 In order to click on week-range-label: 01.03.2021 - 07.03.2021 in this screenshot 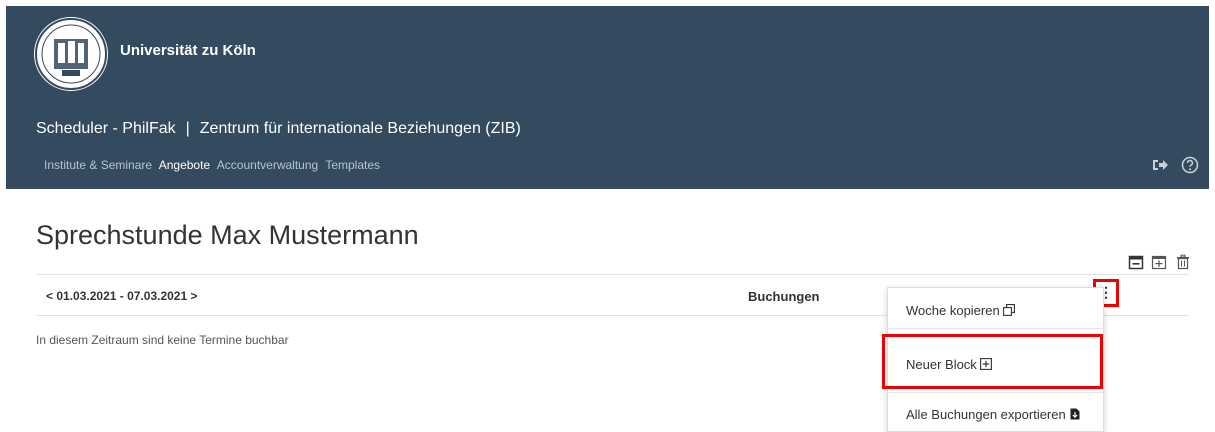, I will do `click(122, 296)`.